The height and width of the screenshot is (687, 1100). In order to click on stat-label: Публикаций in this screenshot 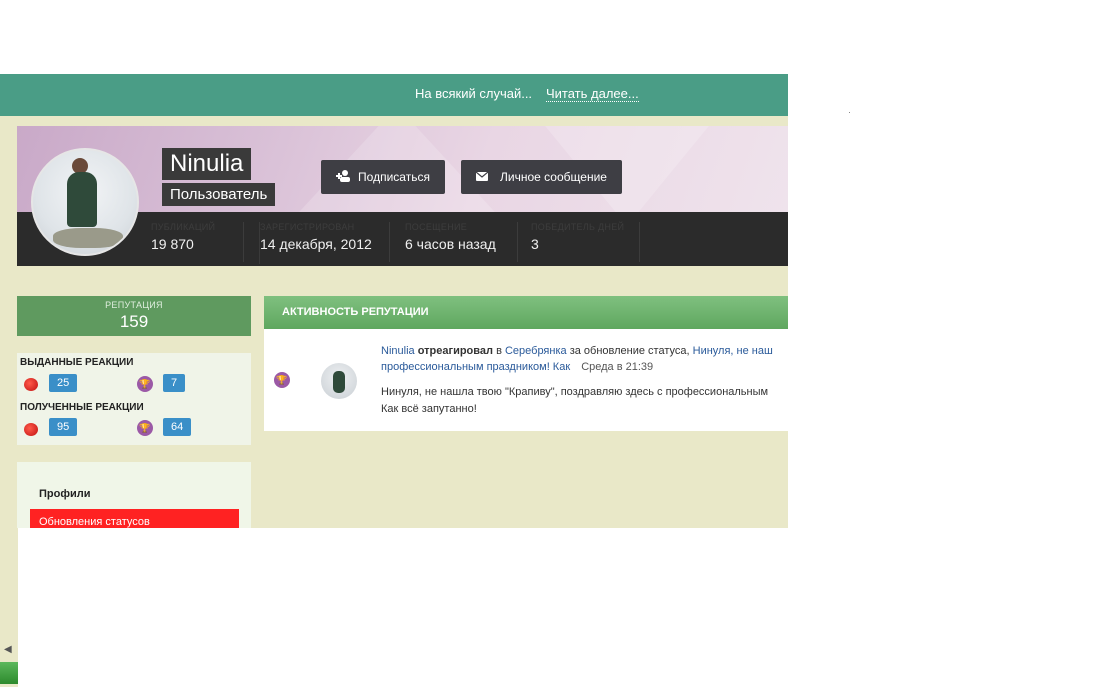, I will do `click(183, 227)`.